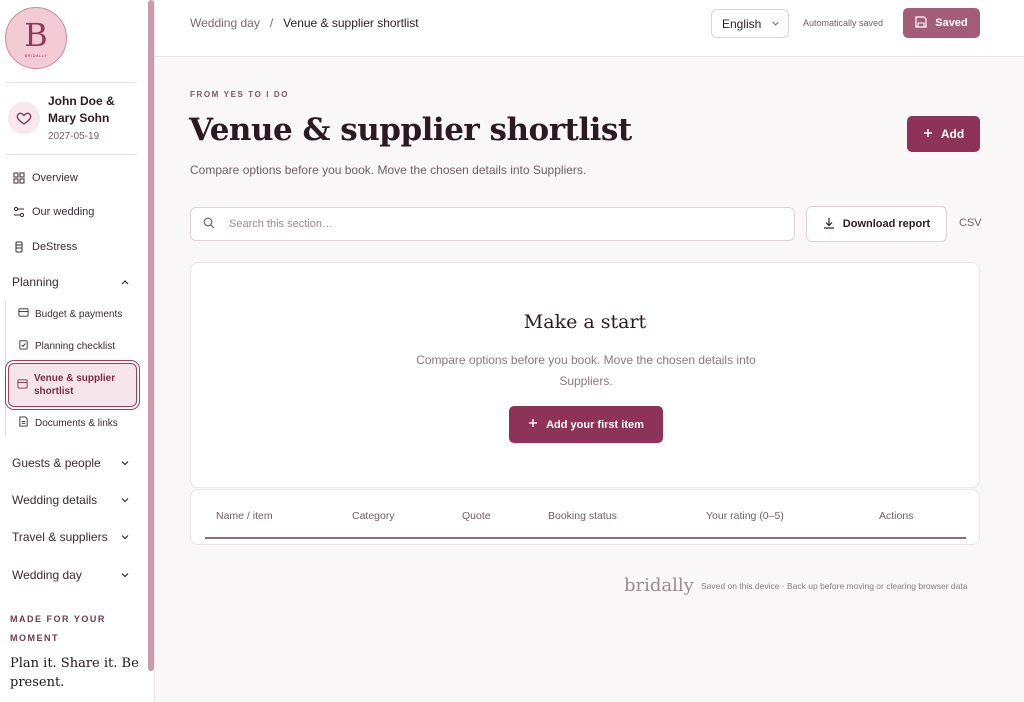  What do you see at coordinates (351, 23) in the screenshot?
I see `breadcrumb-current: Venue & supplier shortlist` at bounding box center [351, 23].